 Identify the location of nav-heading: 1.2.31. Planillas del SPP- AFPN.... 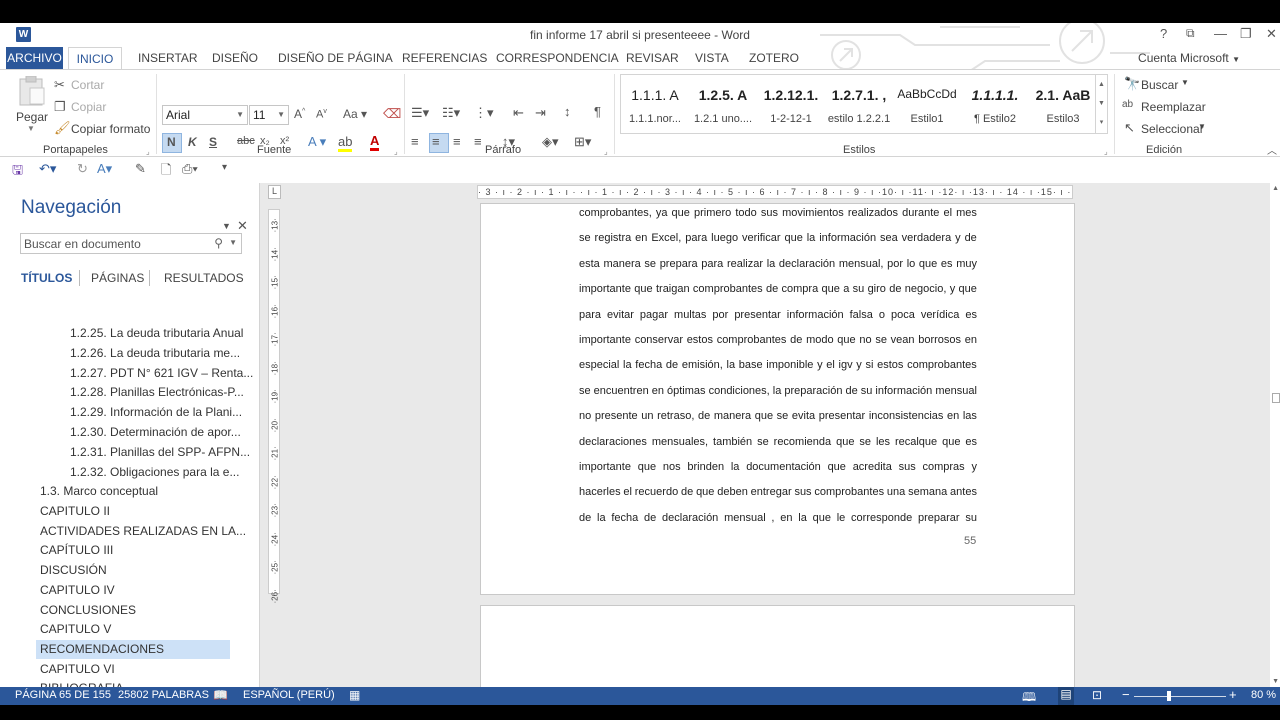
(160, 452).